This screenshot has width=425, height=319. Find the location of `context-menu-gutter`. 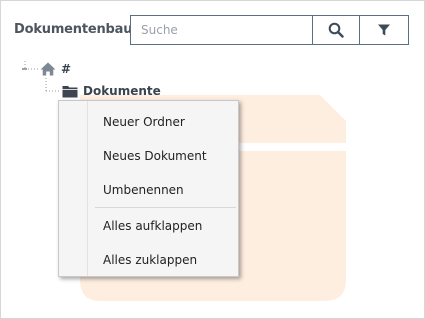

context-menu-gutter is located at coordinates (87, 188).